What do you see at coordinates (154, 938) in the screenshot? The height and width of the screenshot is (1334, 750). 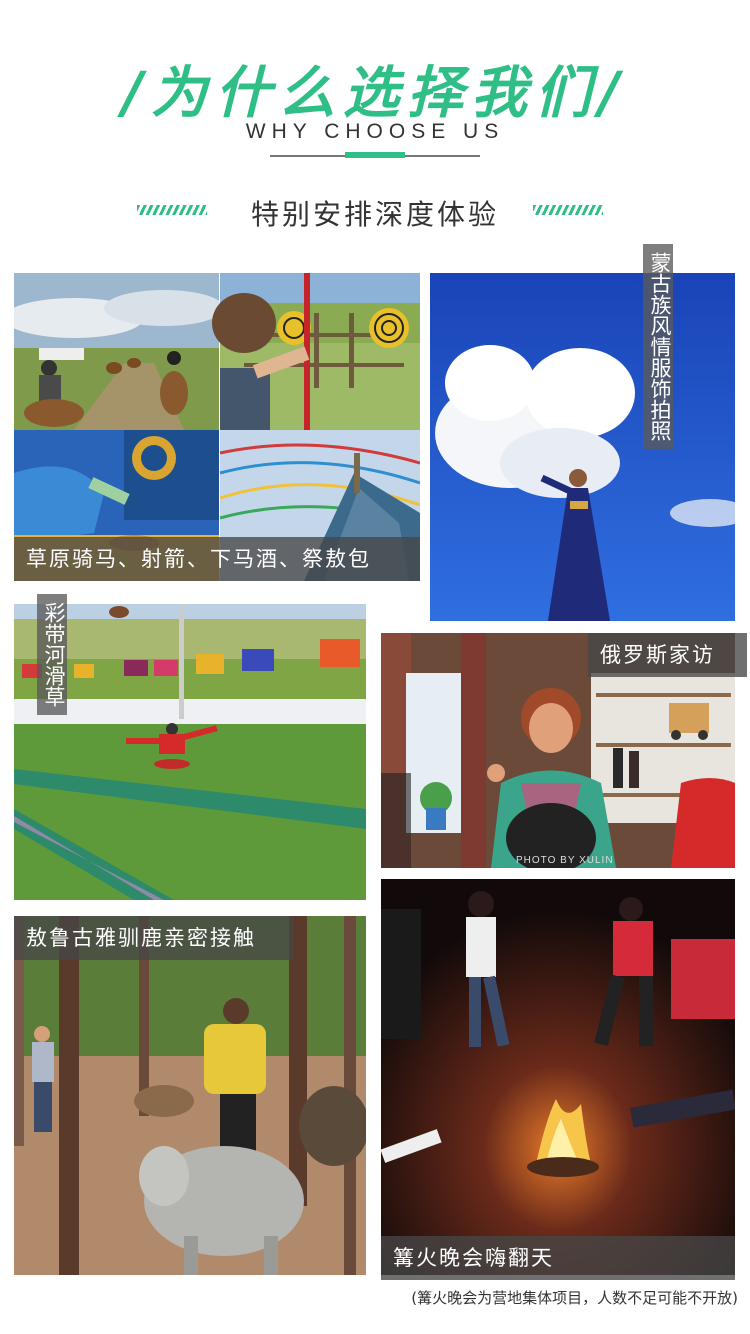 I see `caption-reindeer: 敖鲁古雅驯鹿亲密接触` at bounding box center [154, 938].